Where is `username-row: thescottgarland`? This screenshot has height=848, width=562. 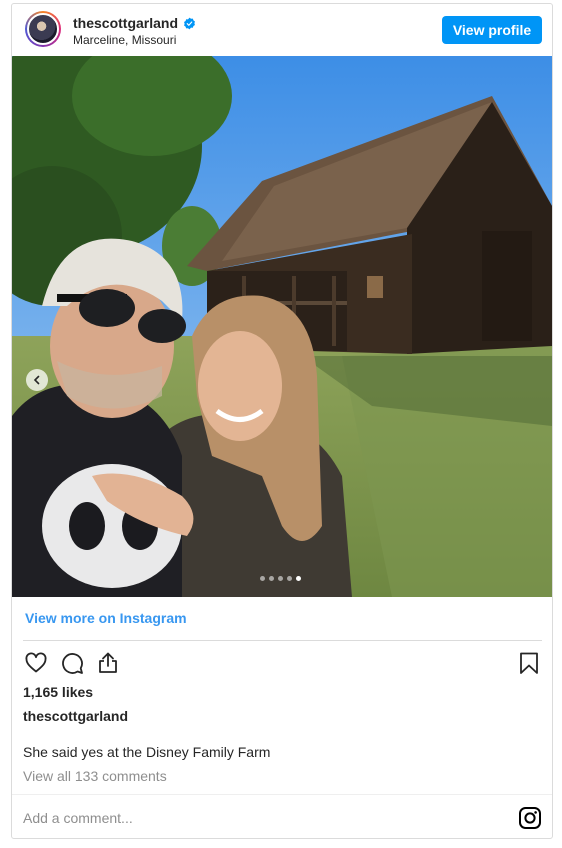
username-row: thescottgarland is located at coordinates (134, 23).